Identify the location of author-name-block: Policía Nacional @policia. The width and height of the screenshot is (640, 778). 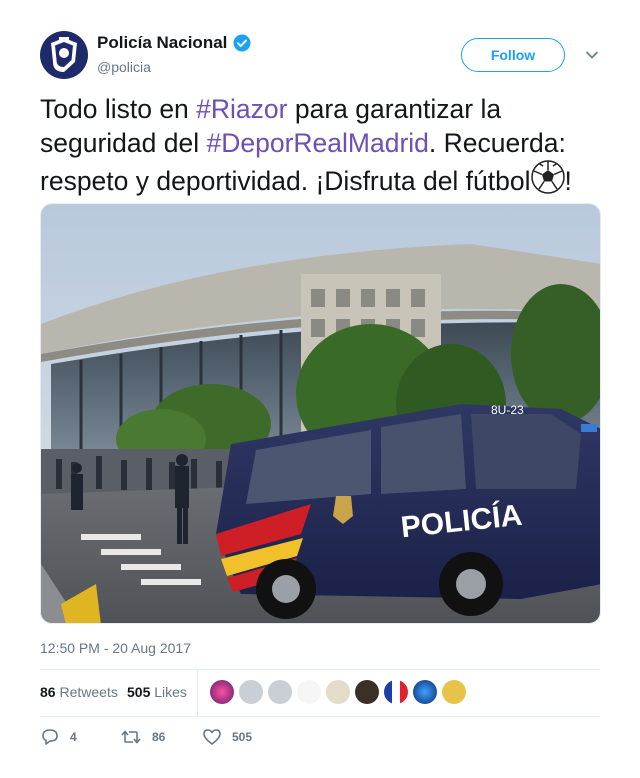
(174, 54).